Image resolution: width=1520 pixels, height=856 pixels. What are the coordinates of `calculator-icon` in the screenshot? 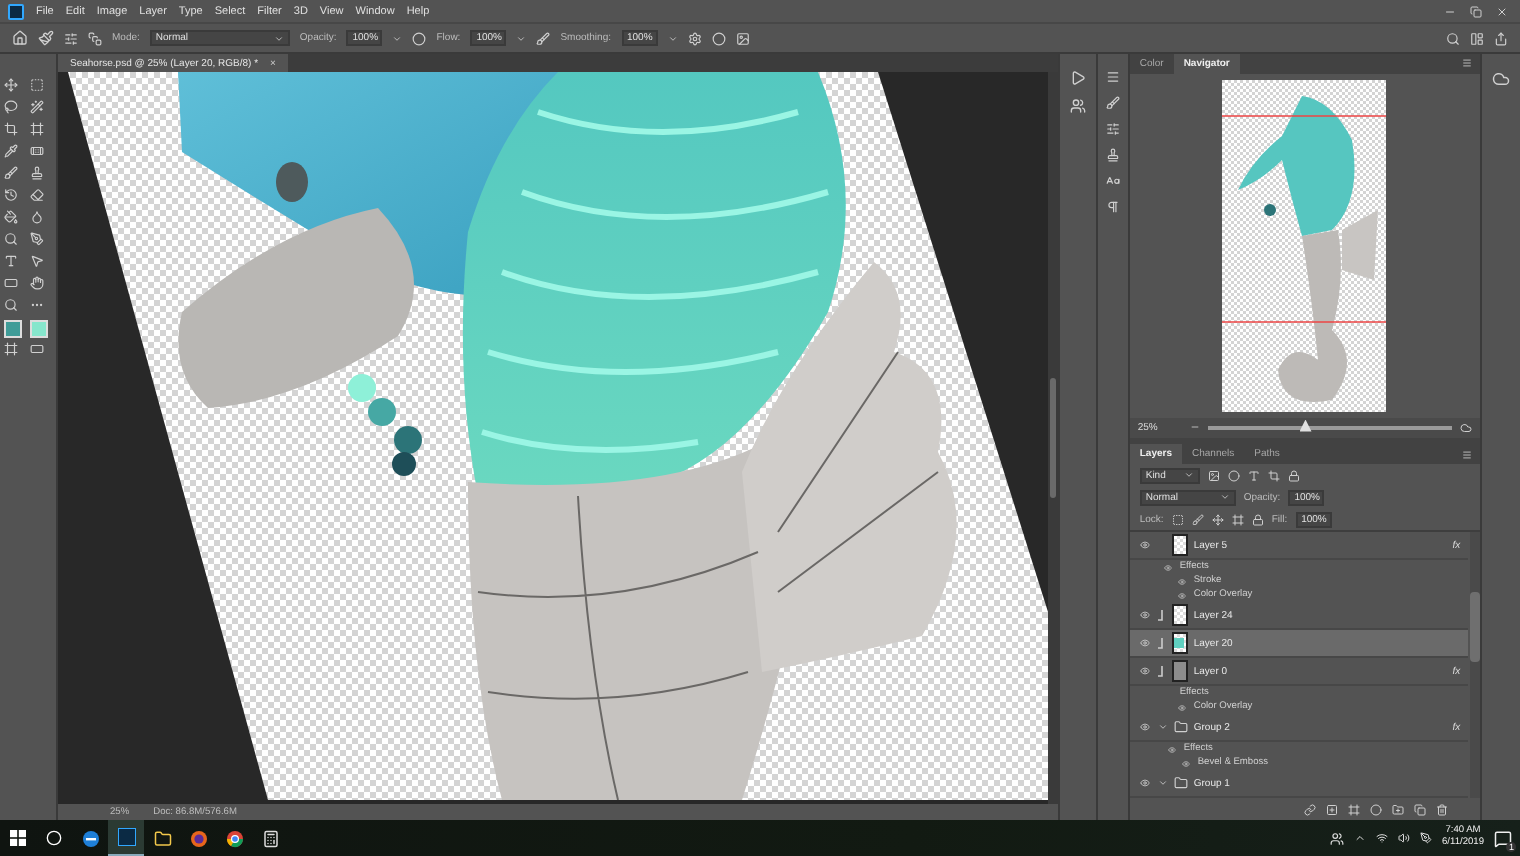 It's located at (270, 838).